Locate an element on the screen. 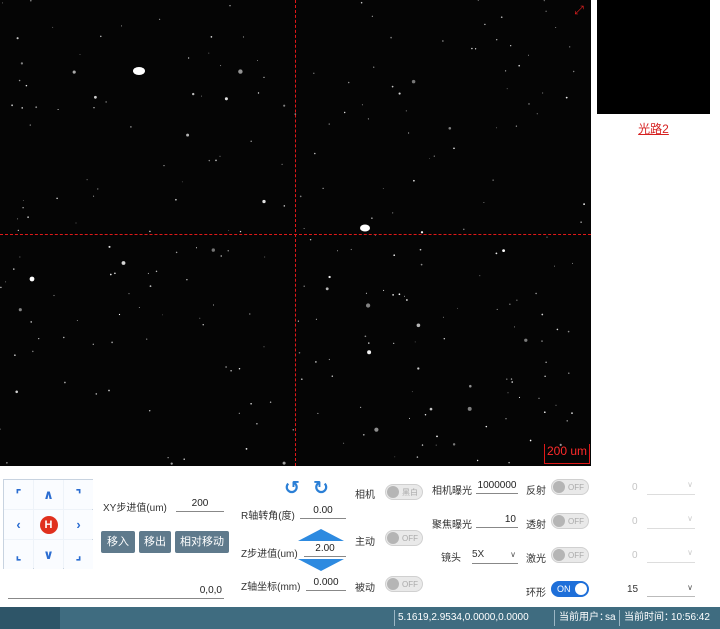 Image resolution: width=720 pixels, height=629 pixels. crosshair-vertical is located at coordinates (295, 233).